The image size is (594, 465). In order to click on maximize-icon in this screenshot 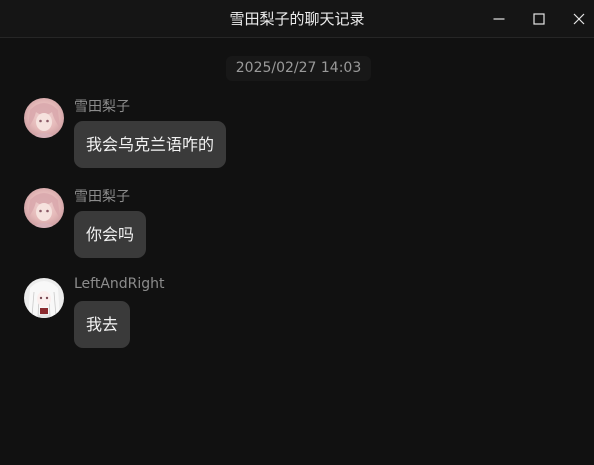, I will do `click(539, 19)`.